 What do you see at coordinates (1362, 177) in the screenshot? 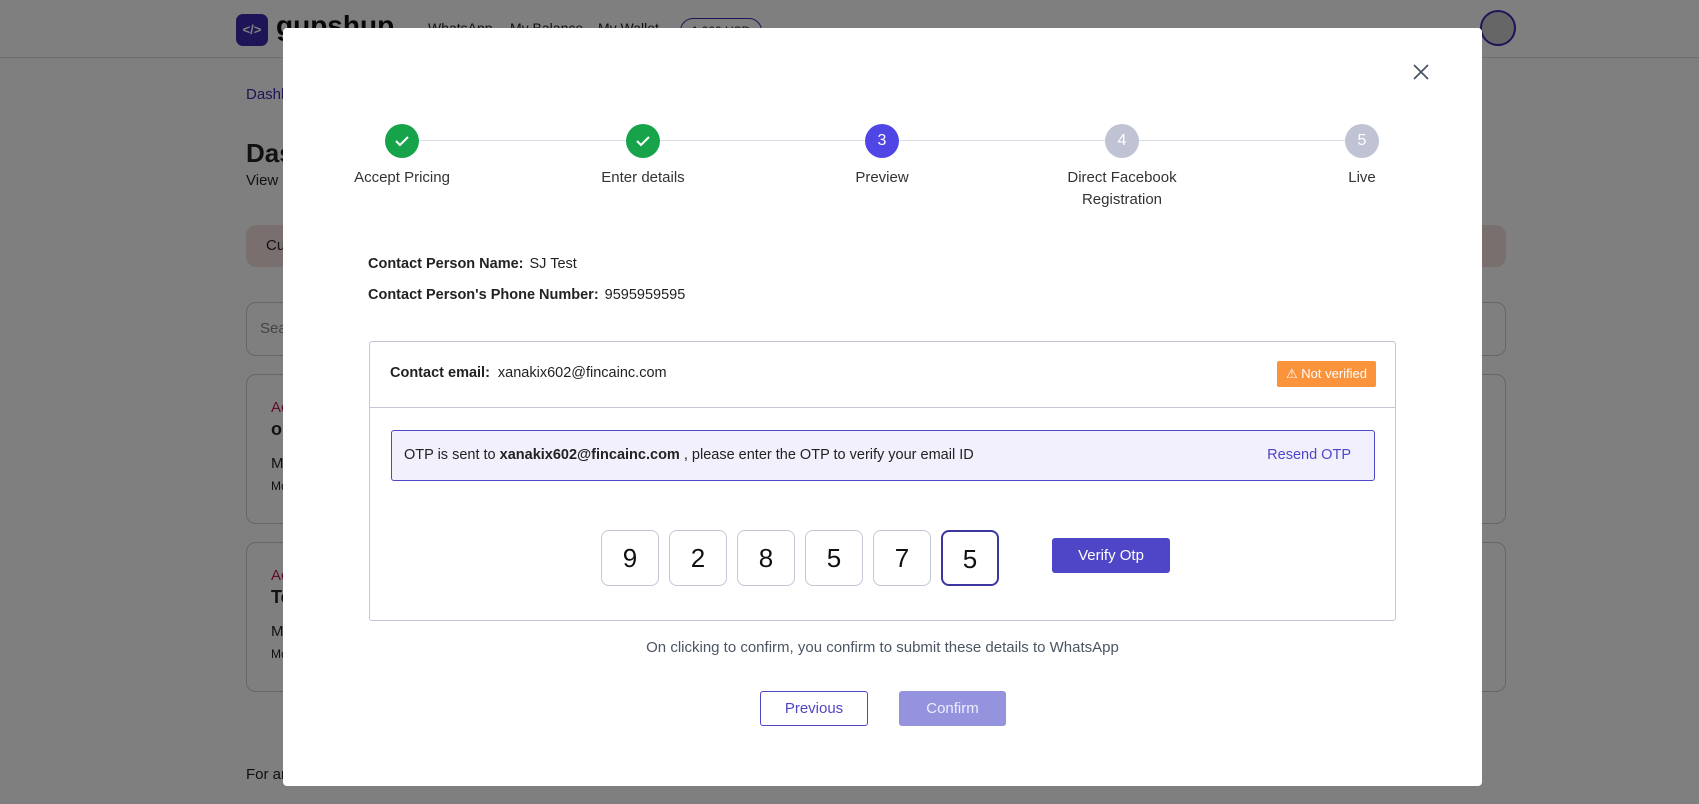
I see `step-label: Live` at bounding box center [1362, 177].